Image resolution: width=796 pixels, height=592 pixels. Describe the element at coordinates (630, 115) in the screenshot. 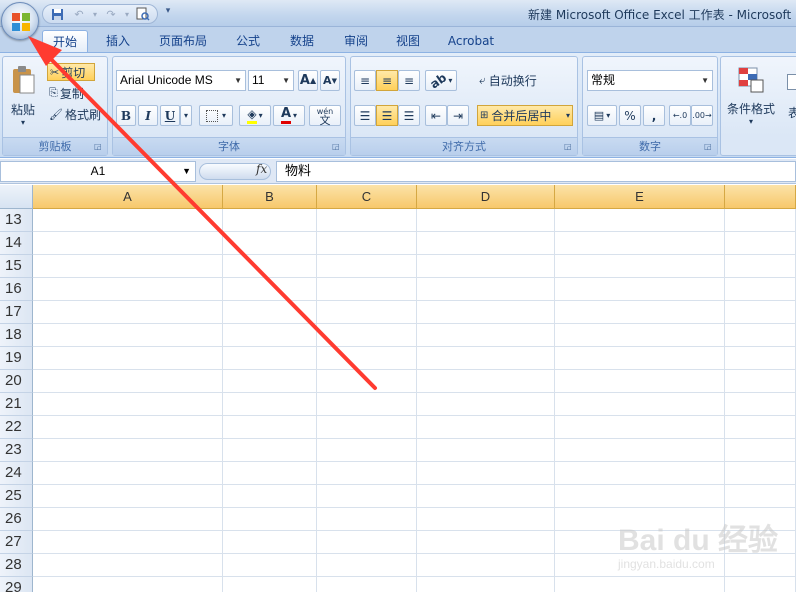

I see `percent-button: %` at that location.